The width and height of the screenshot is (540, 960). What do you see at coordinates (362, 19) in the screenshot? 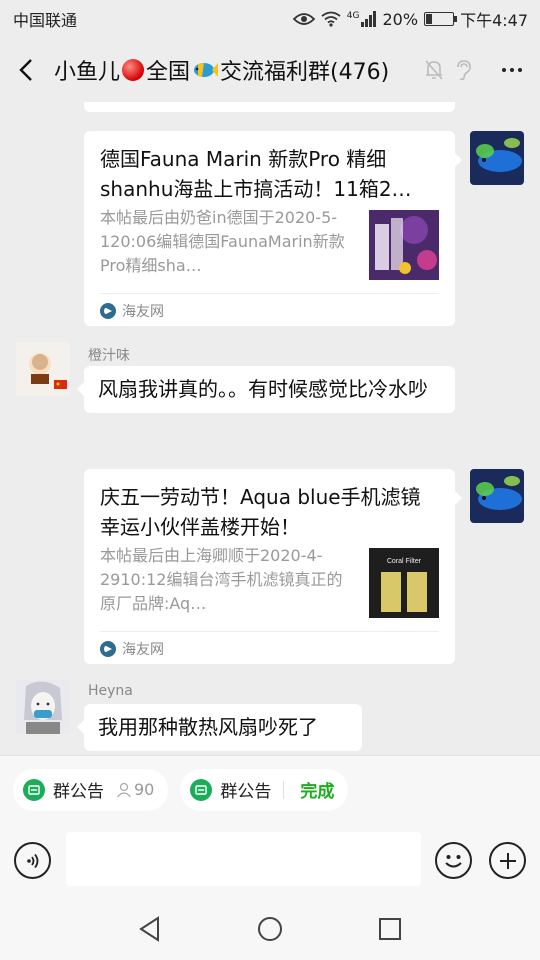
I see `signal-icon: 4G` at bounding box center [362, 19].